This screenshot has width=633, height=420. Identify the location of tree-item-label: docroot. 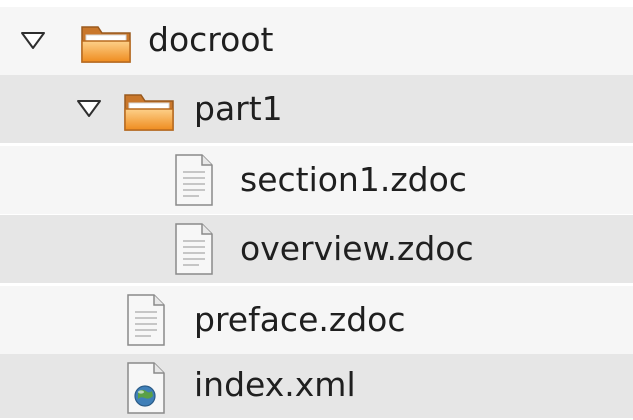
(211, 39).